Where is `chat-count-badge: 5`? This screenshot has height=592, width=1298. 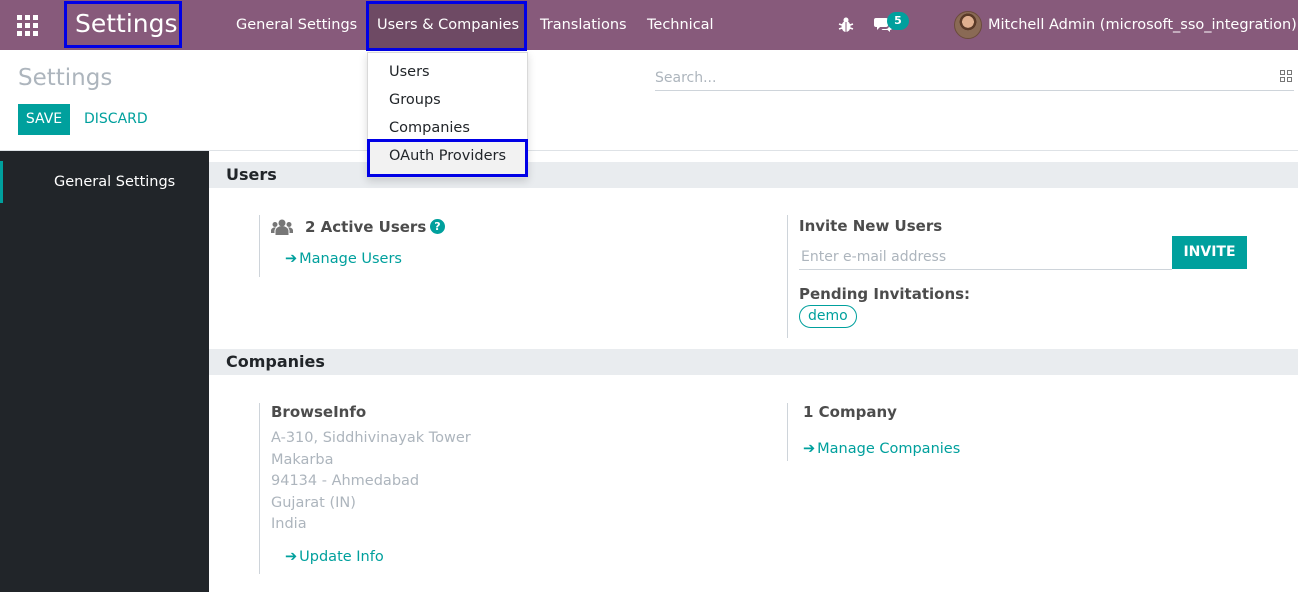
chat-count-badge: 5 is located at coordinates (898, 21).